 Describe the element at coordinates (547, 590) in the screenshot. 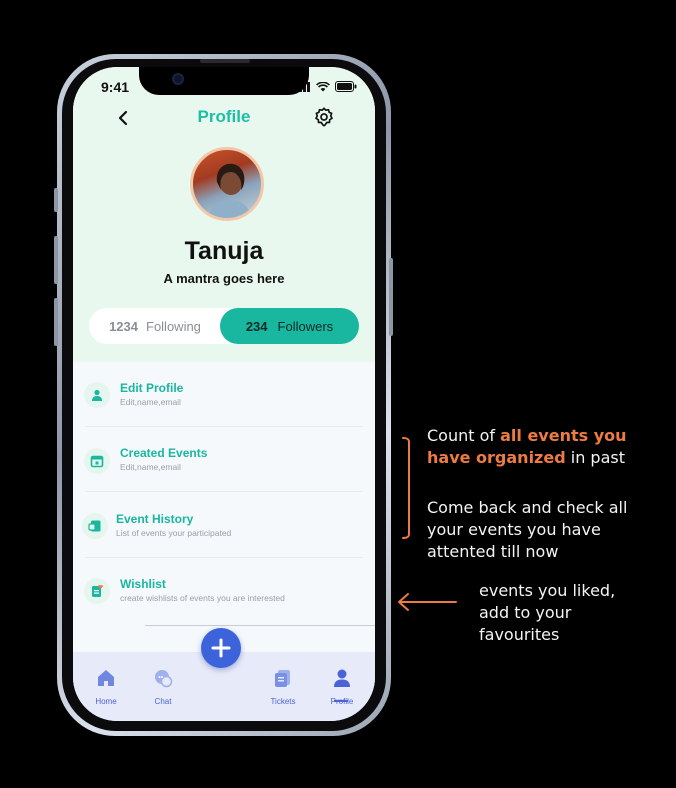

I see `annotation-text: events you liked,` at that location.